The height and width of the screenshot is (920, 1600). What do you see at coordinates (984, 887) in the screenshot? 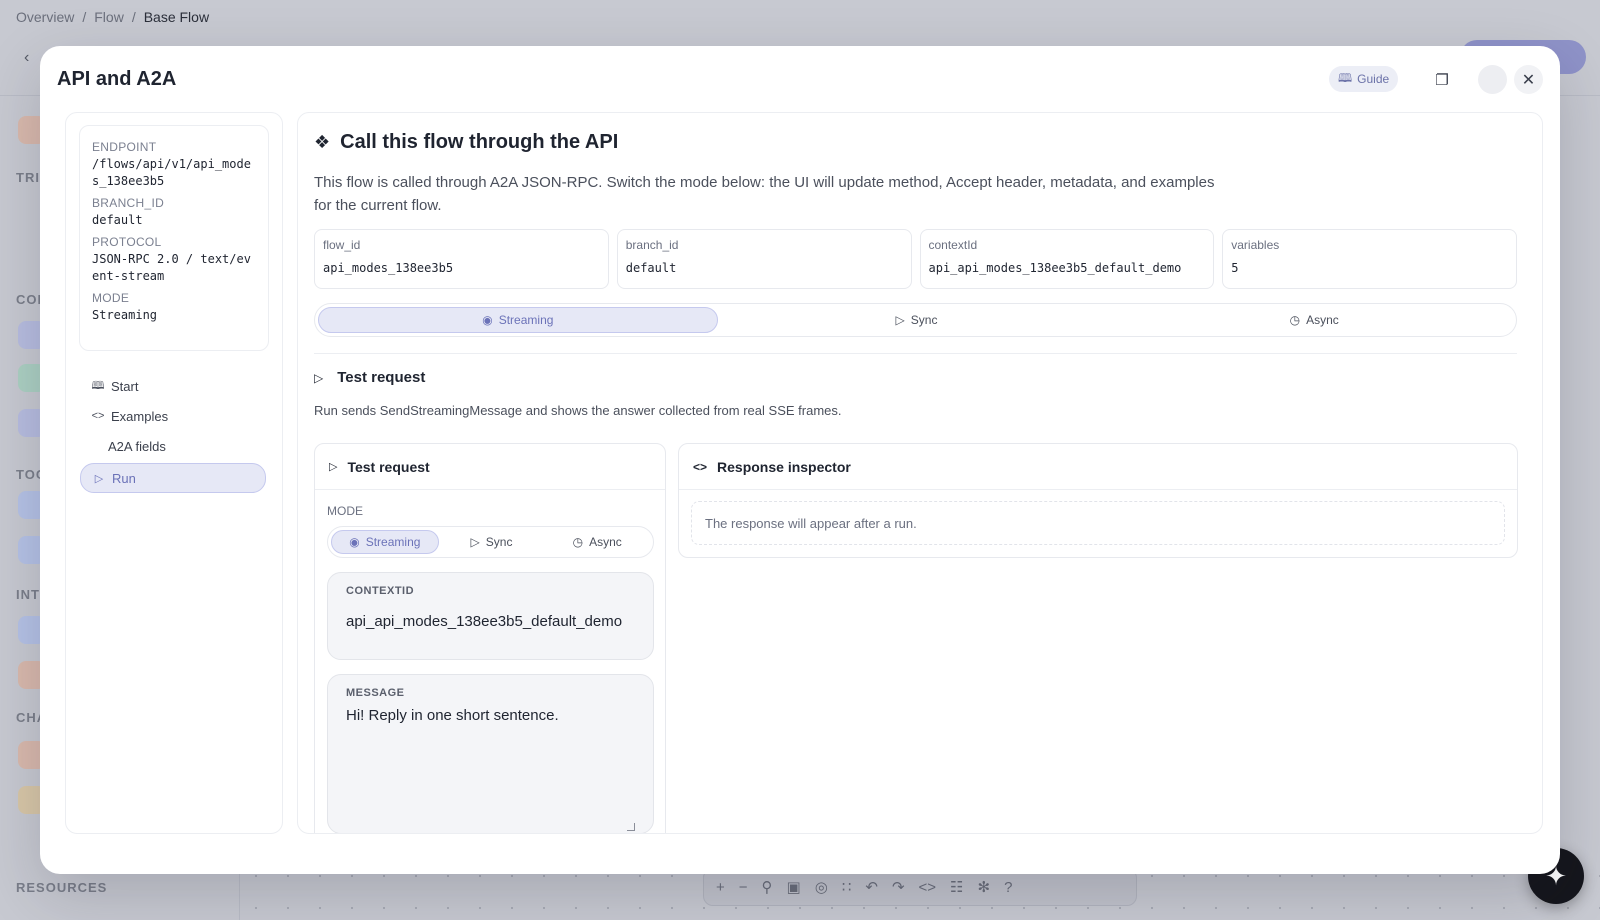
I see `network-icon: ✻` at bounding box center [984, 887].